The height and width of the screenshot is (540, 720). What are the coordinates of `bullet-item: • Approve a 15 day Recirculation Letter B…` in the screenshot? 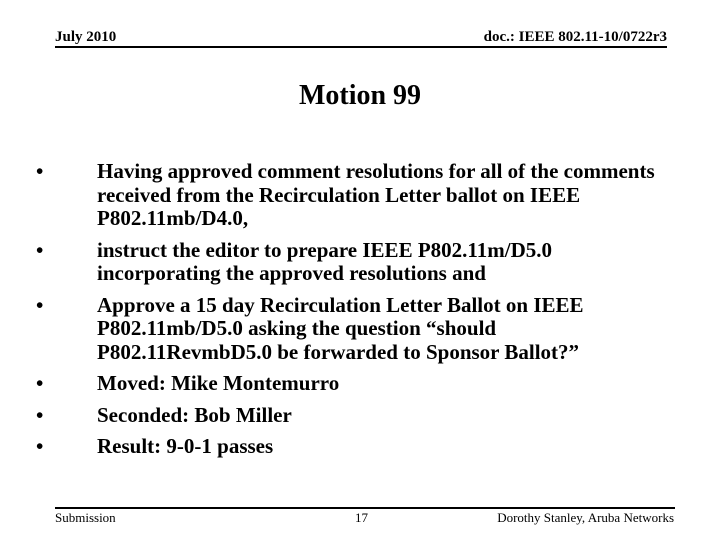 It's located at (356, 328).